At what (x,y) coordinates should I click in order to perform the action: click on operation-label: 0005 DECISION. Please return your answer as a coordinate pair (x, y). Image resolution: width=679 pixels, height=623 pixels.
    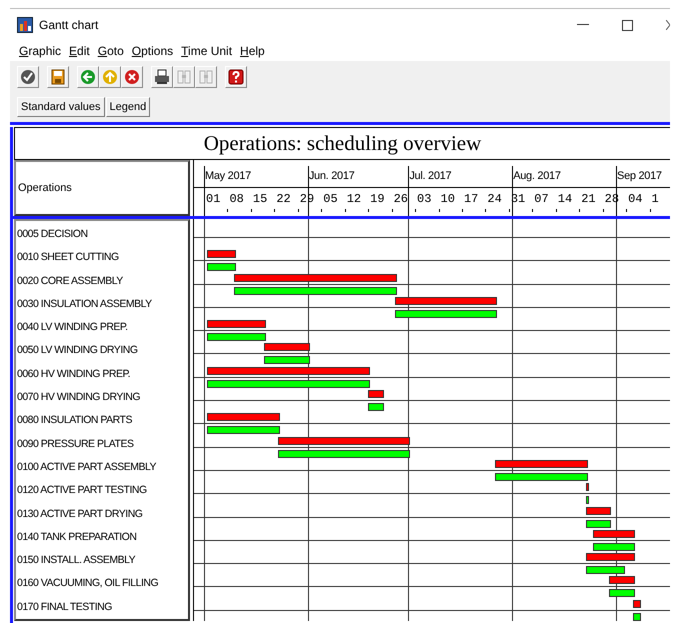
    Looking at the image, I should click on (52, 234).